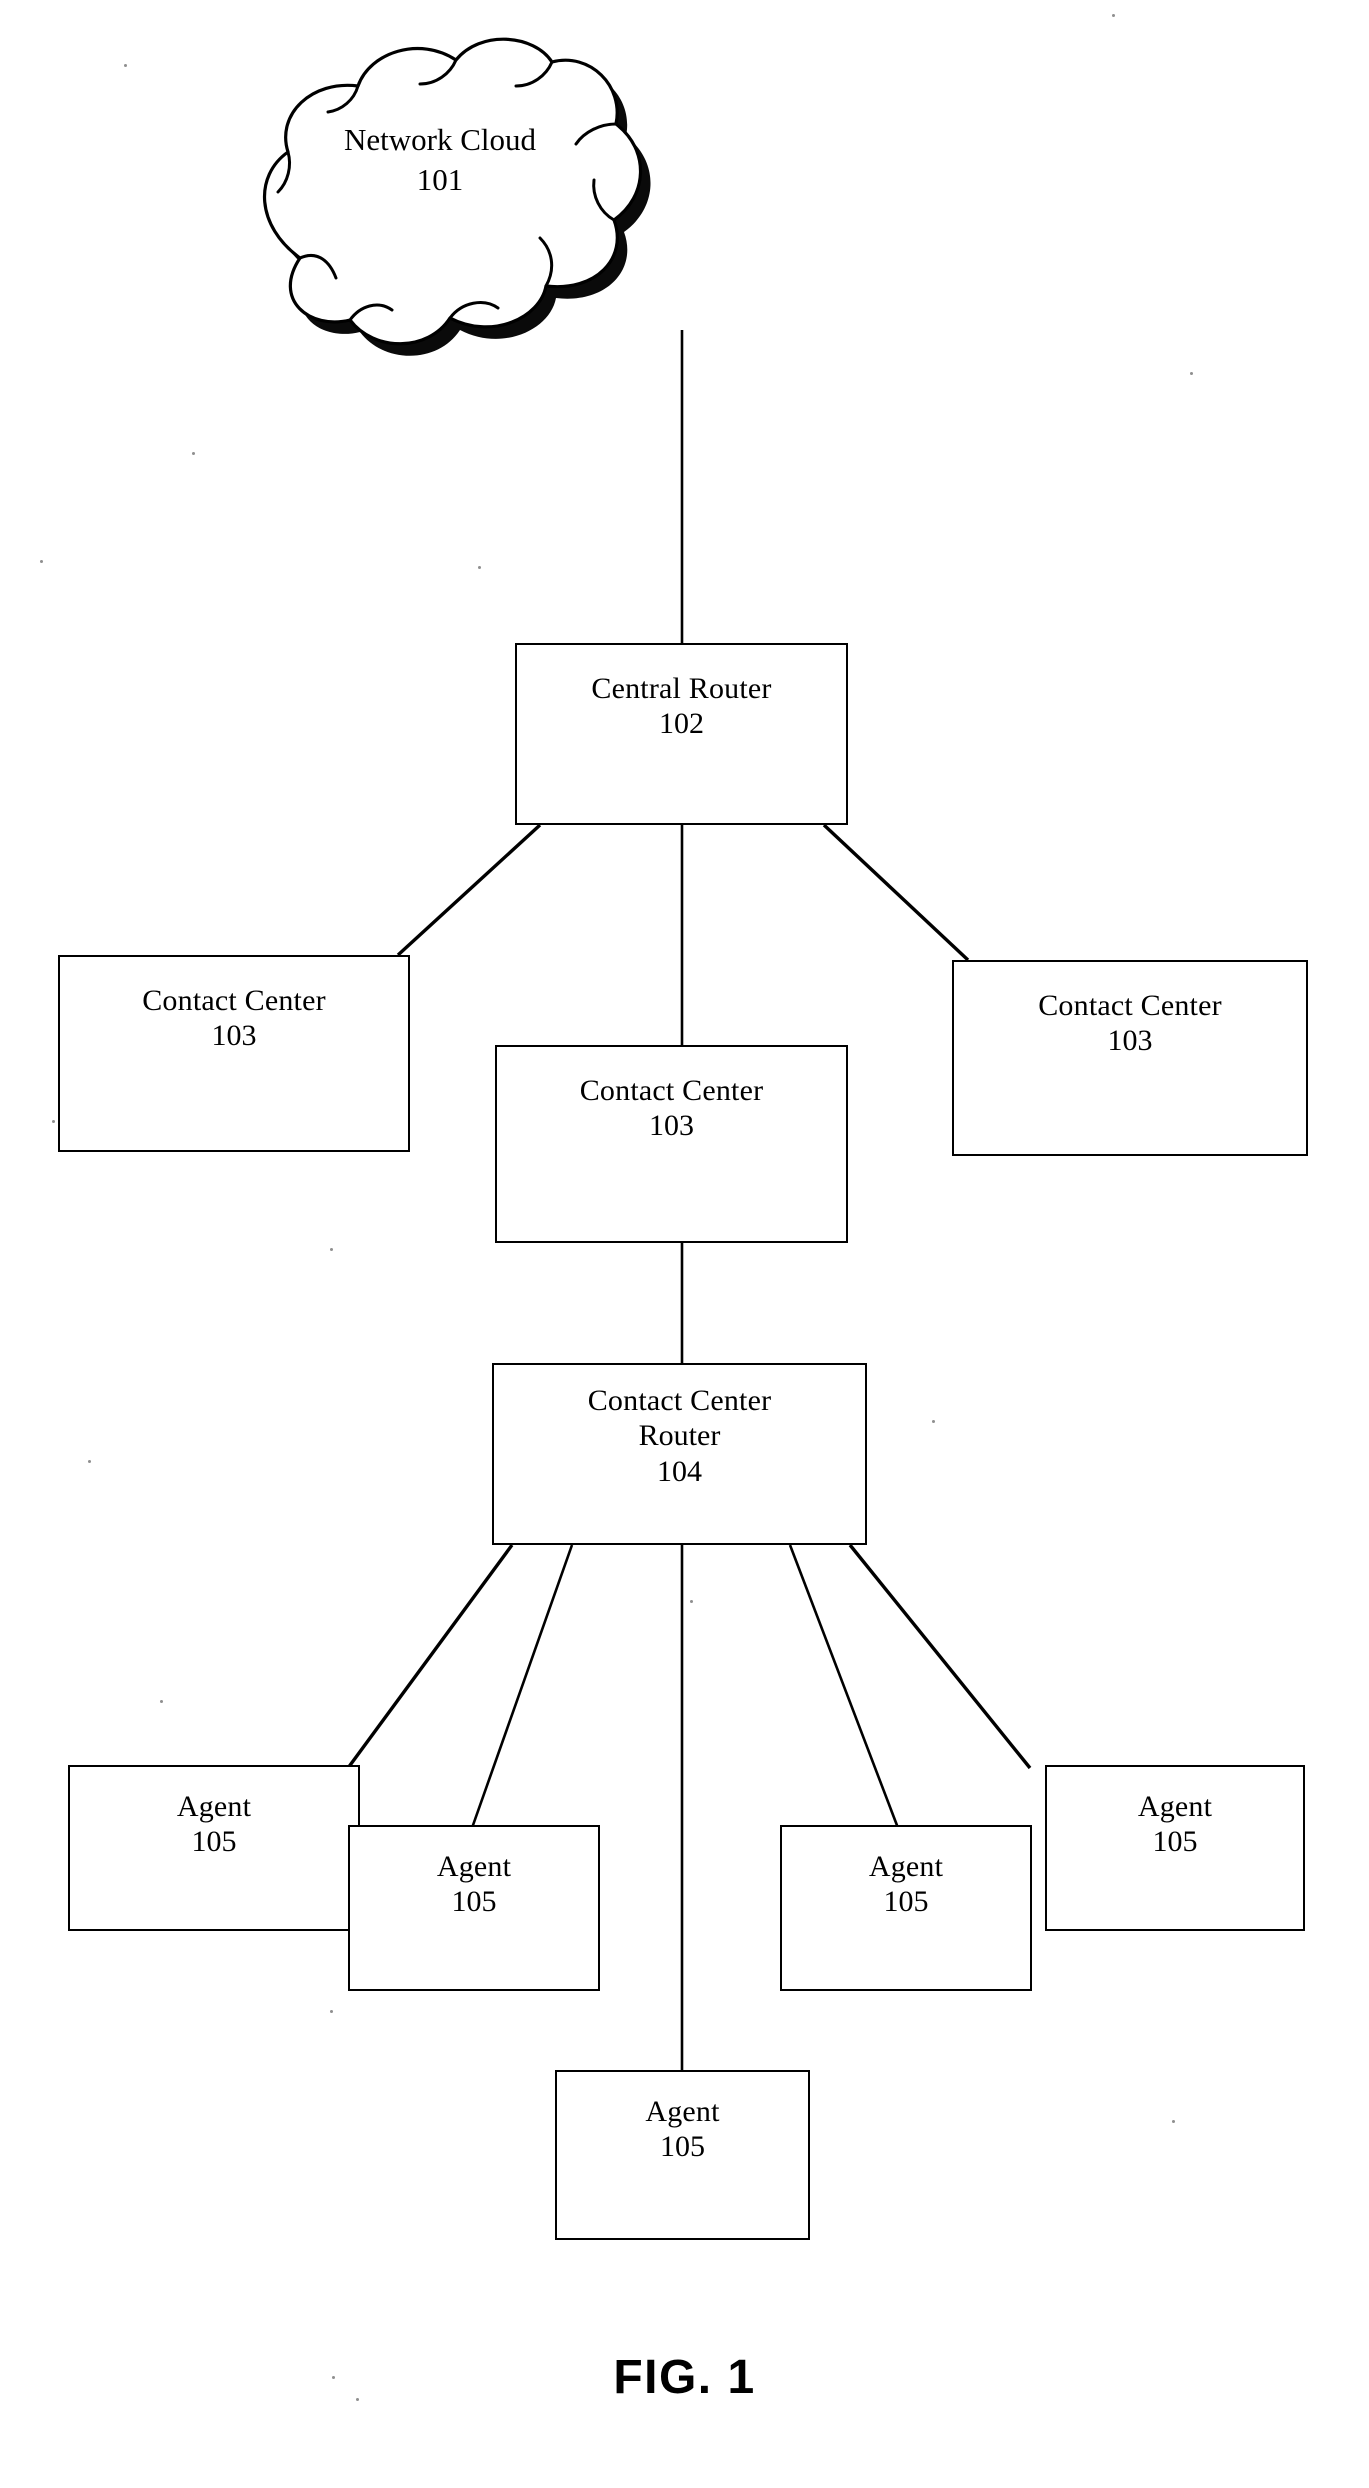 The width and height of the screenshot is (1369, 2488). Describe the element at coordinates (440, 160) in the screenshot. I see `network-cloud-label: Network Cloud 101` at that location.